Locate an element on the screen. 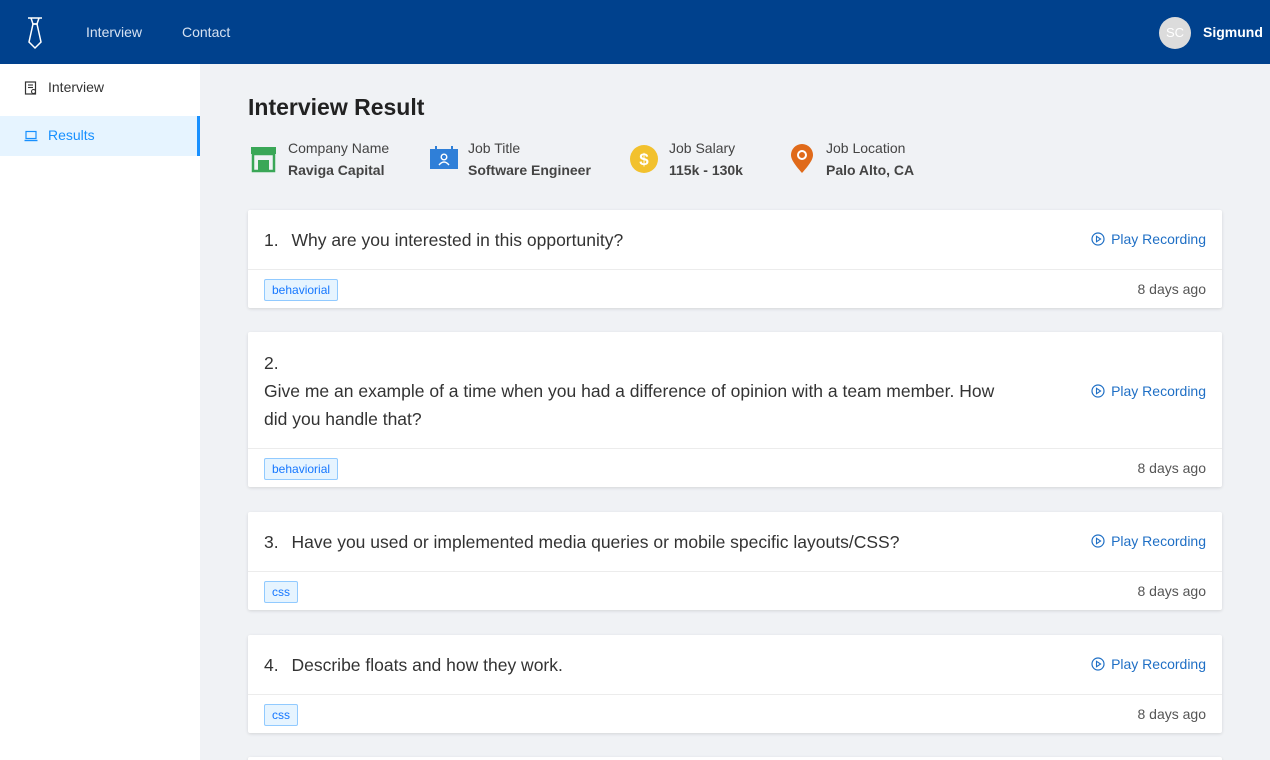 This screenshot has width=1270, height=760. shop-icon is located at coordinates (263, 160).